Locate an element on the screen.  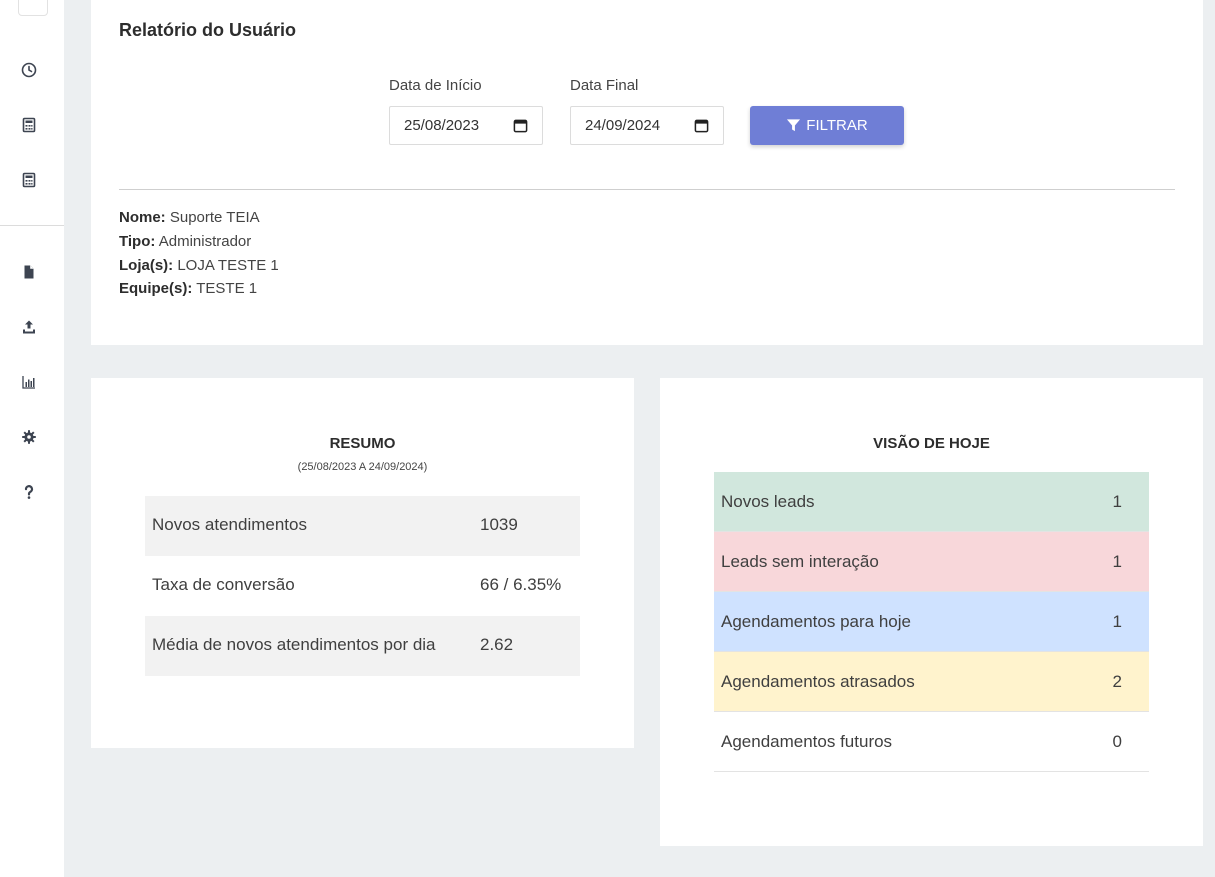
visao-title: VISÃO DE HOJE is located at coordinates (931, 443).